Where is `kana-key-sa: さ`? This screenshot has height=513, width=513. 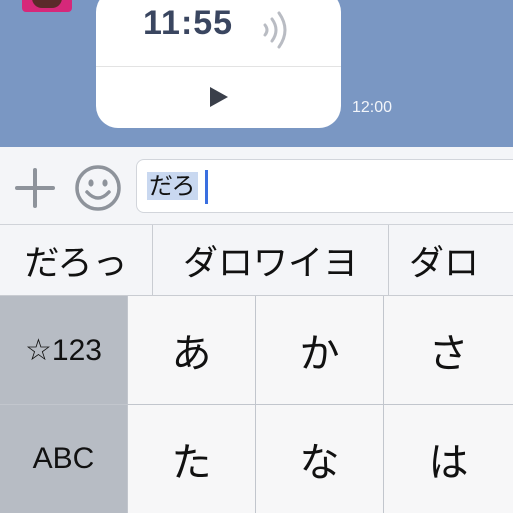
kana-key-sa: さ is located at coordinates (448, 350).